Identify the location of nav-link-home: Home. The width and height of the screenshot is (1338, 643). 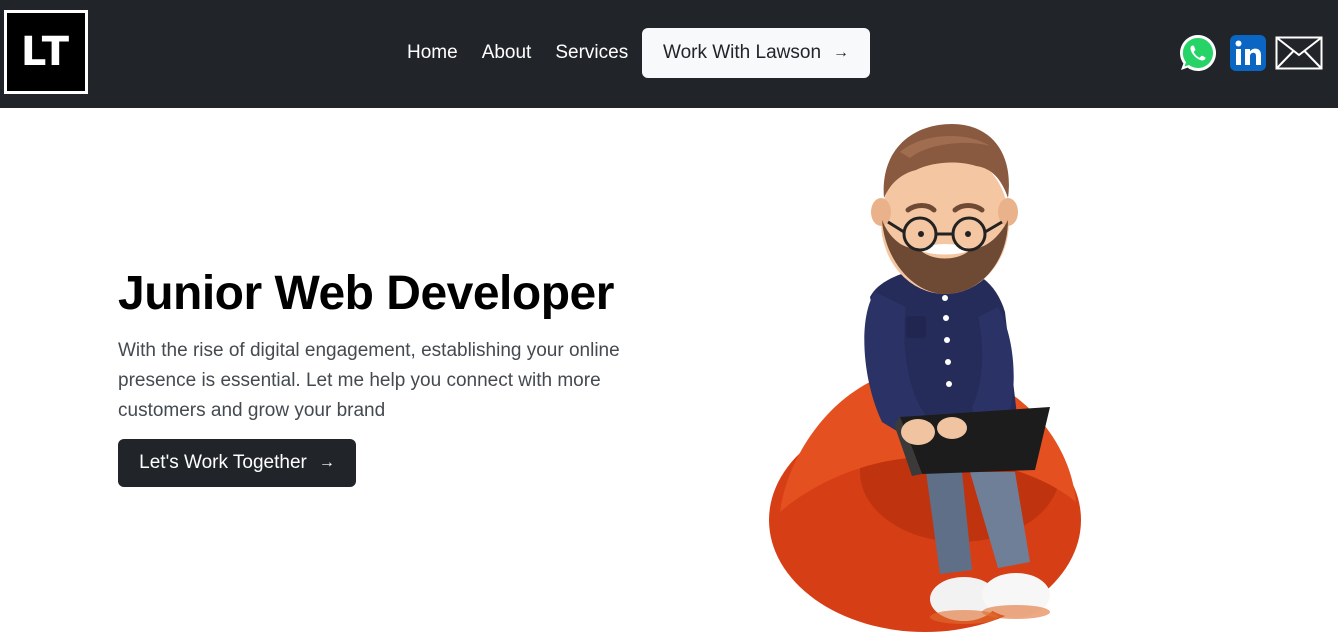
(432, 53).